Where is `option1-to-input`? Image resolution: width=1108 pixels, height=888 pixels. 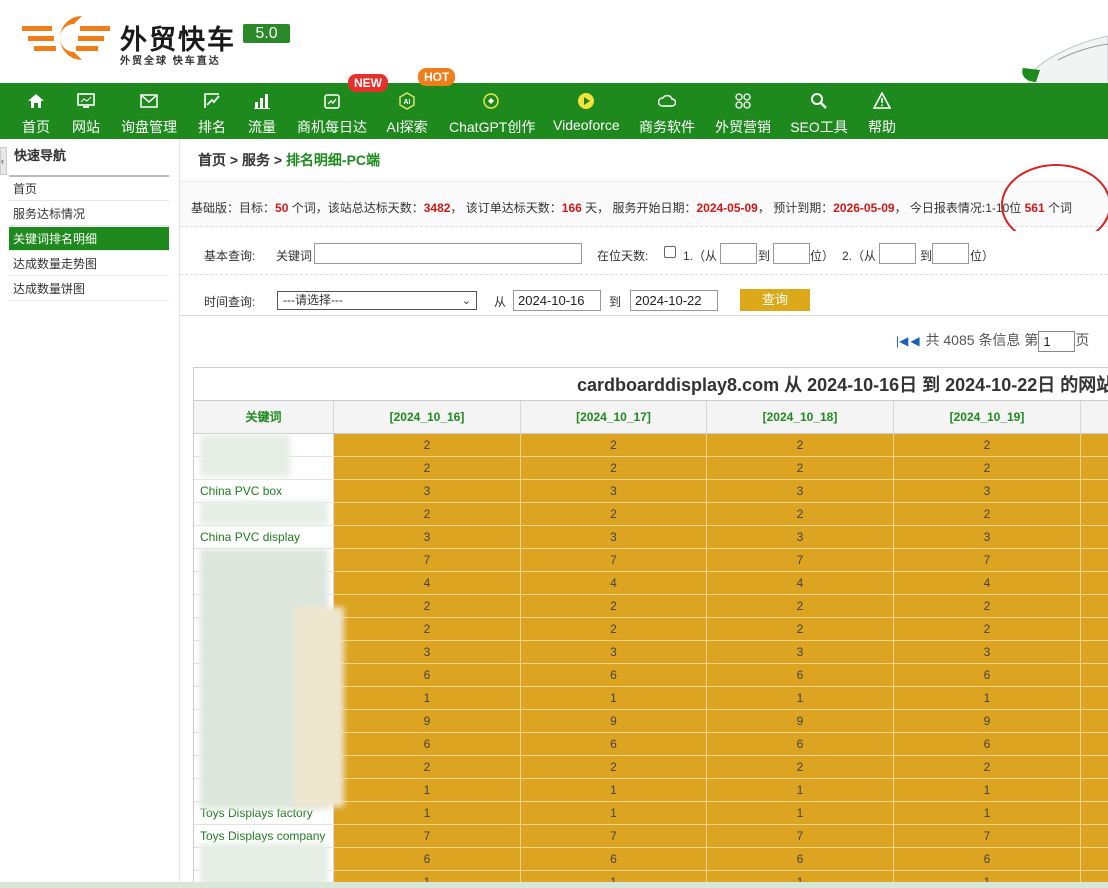
option1-to-input is located at coordinates (791, 253).